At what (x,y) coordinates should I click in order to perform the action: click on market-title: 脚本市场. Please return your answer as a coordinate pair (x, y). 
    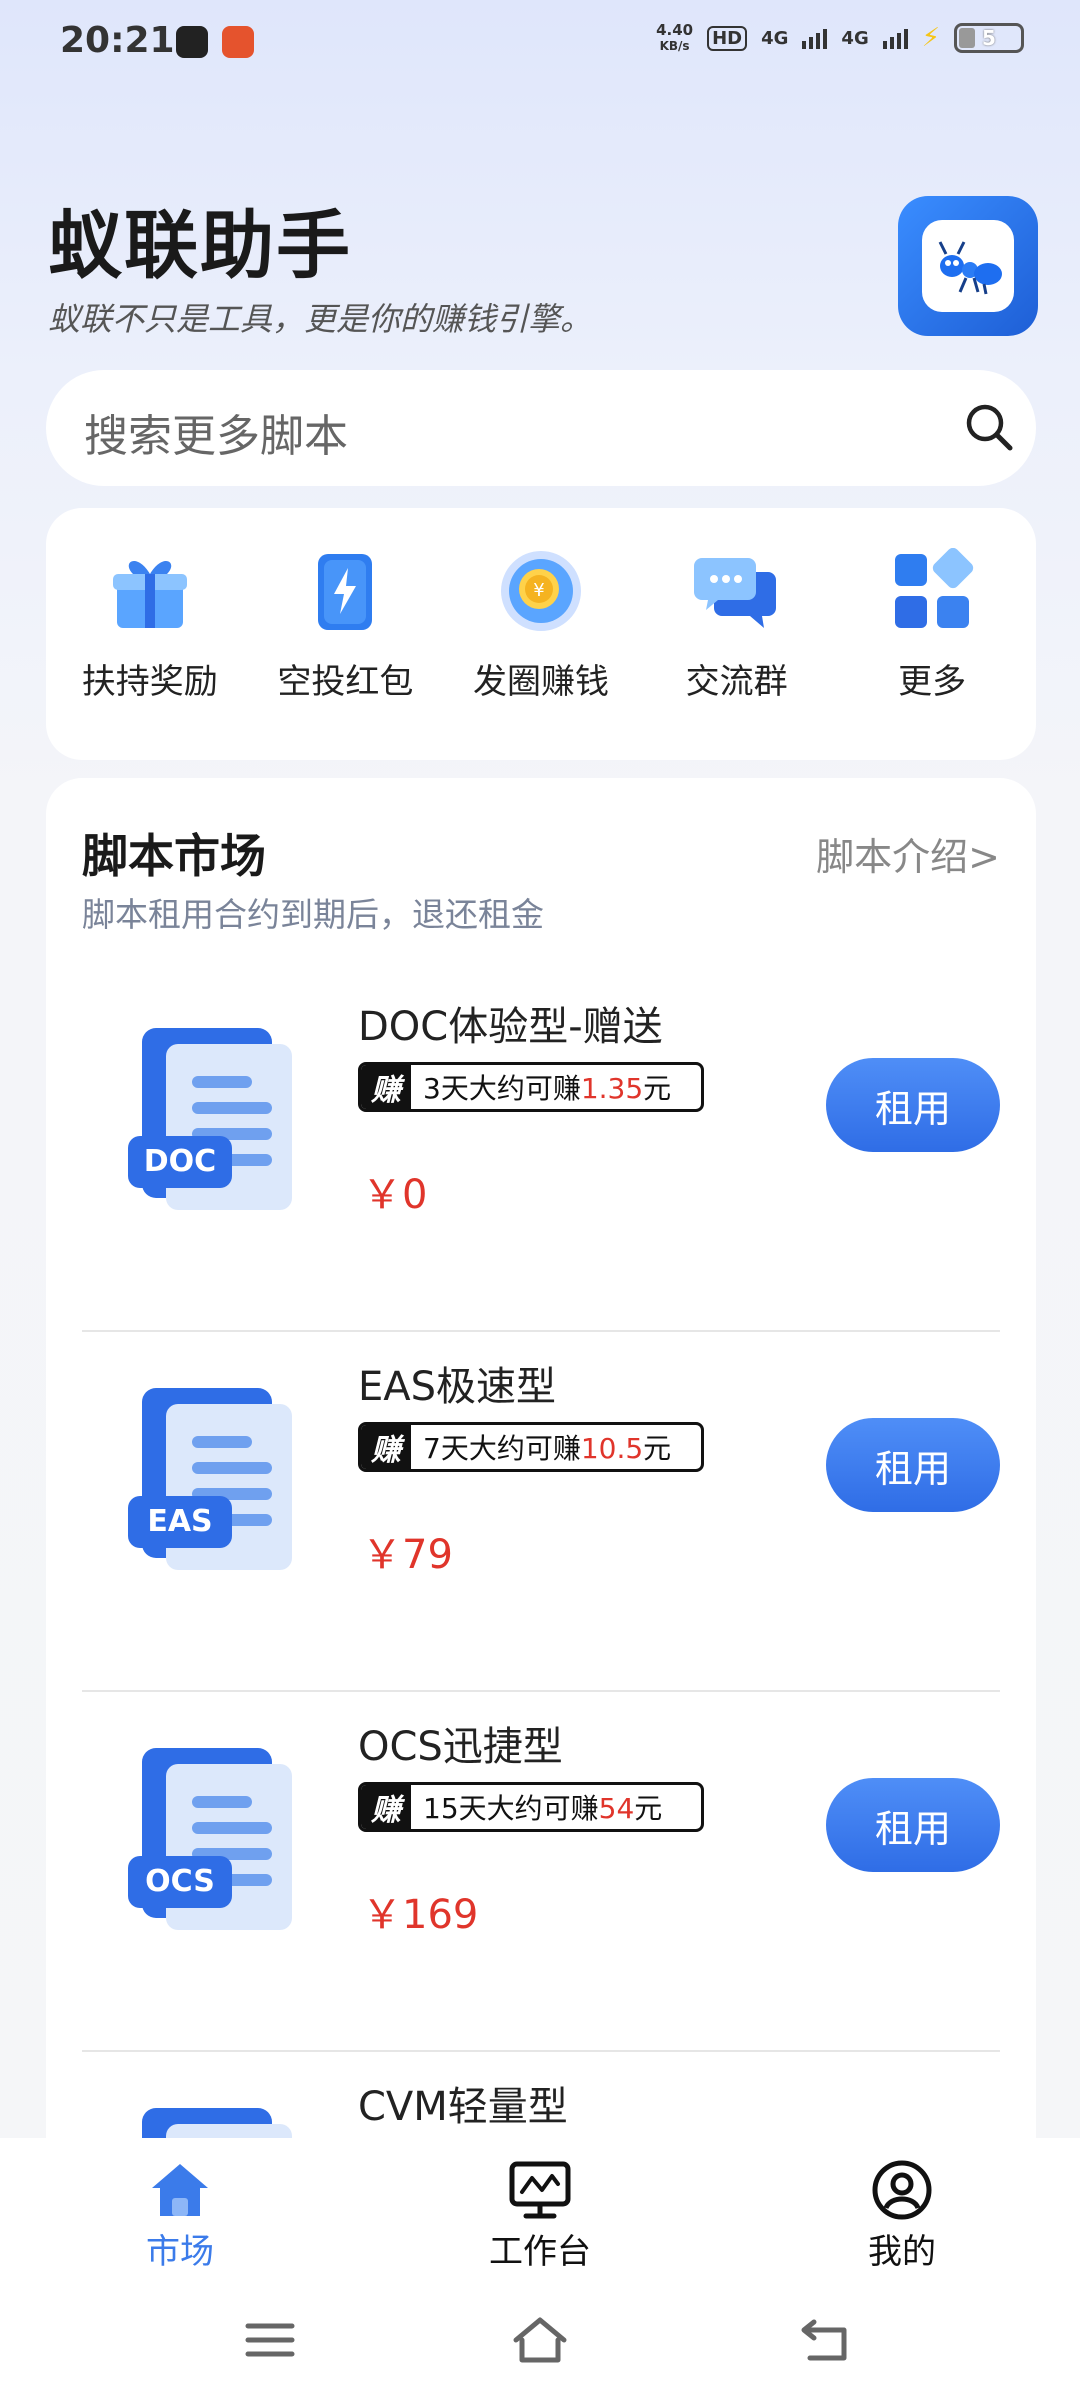
    Looking at the image, I should click on (174, 856).